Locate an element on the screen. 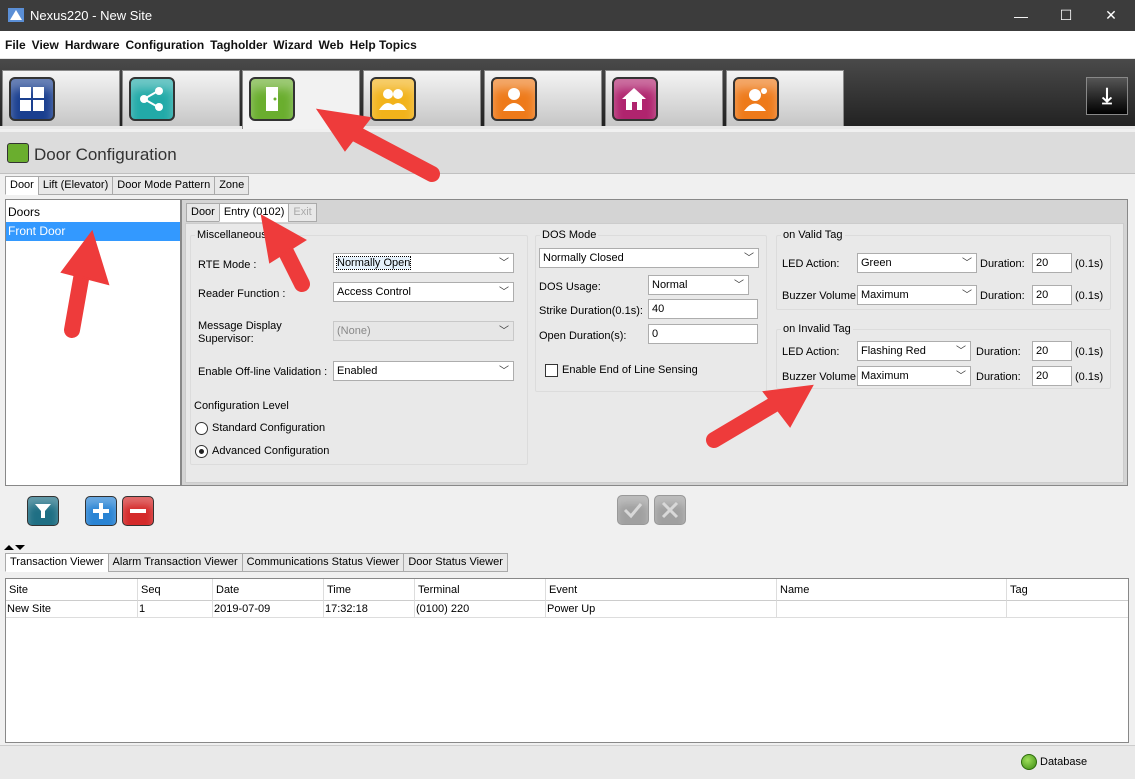  invalid-led-value: Flashing Red is located at coordinates (893, 351).